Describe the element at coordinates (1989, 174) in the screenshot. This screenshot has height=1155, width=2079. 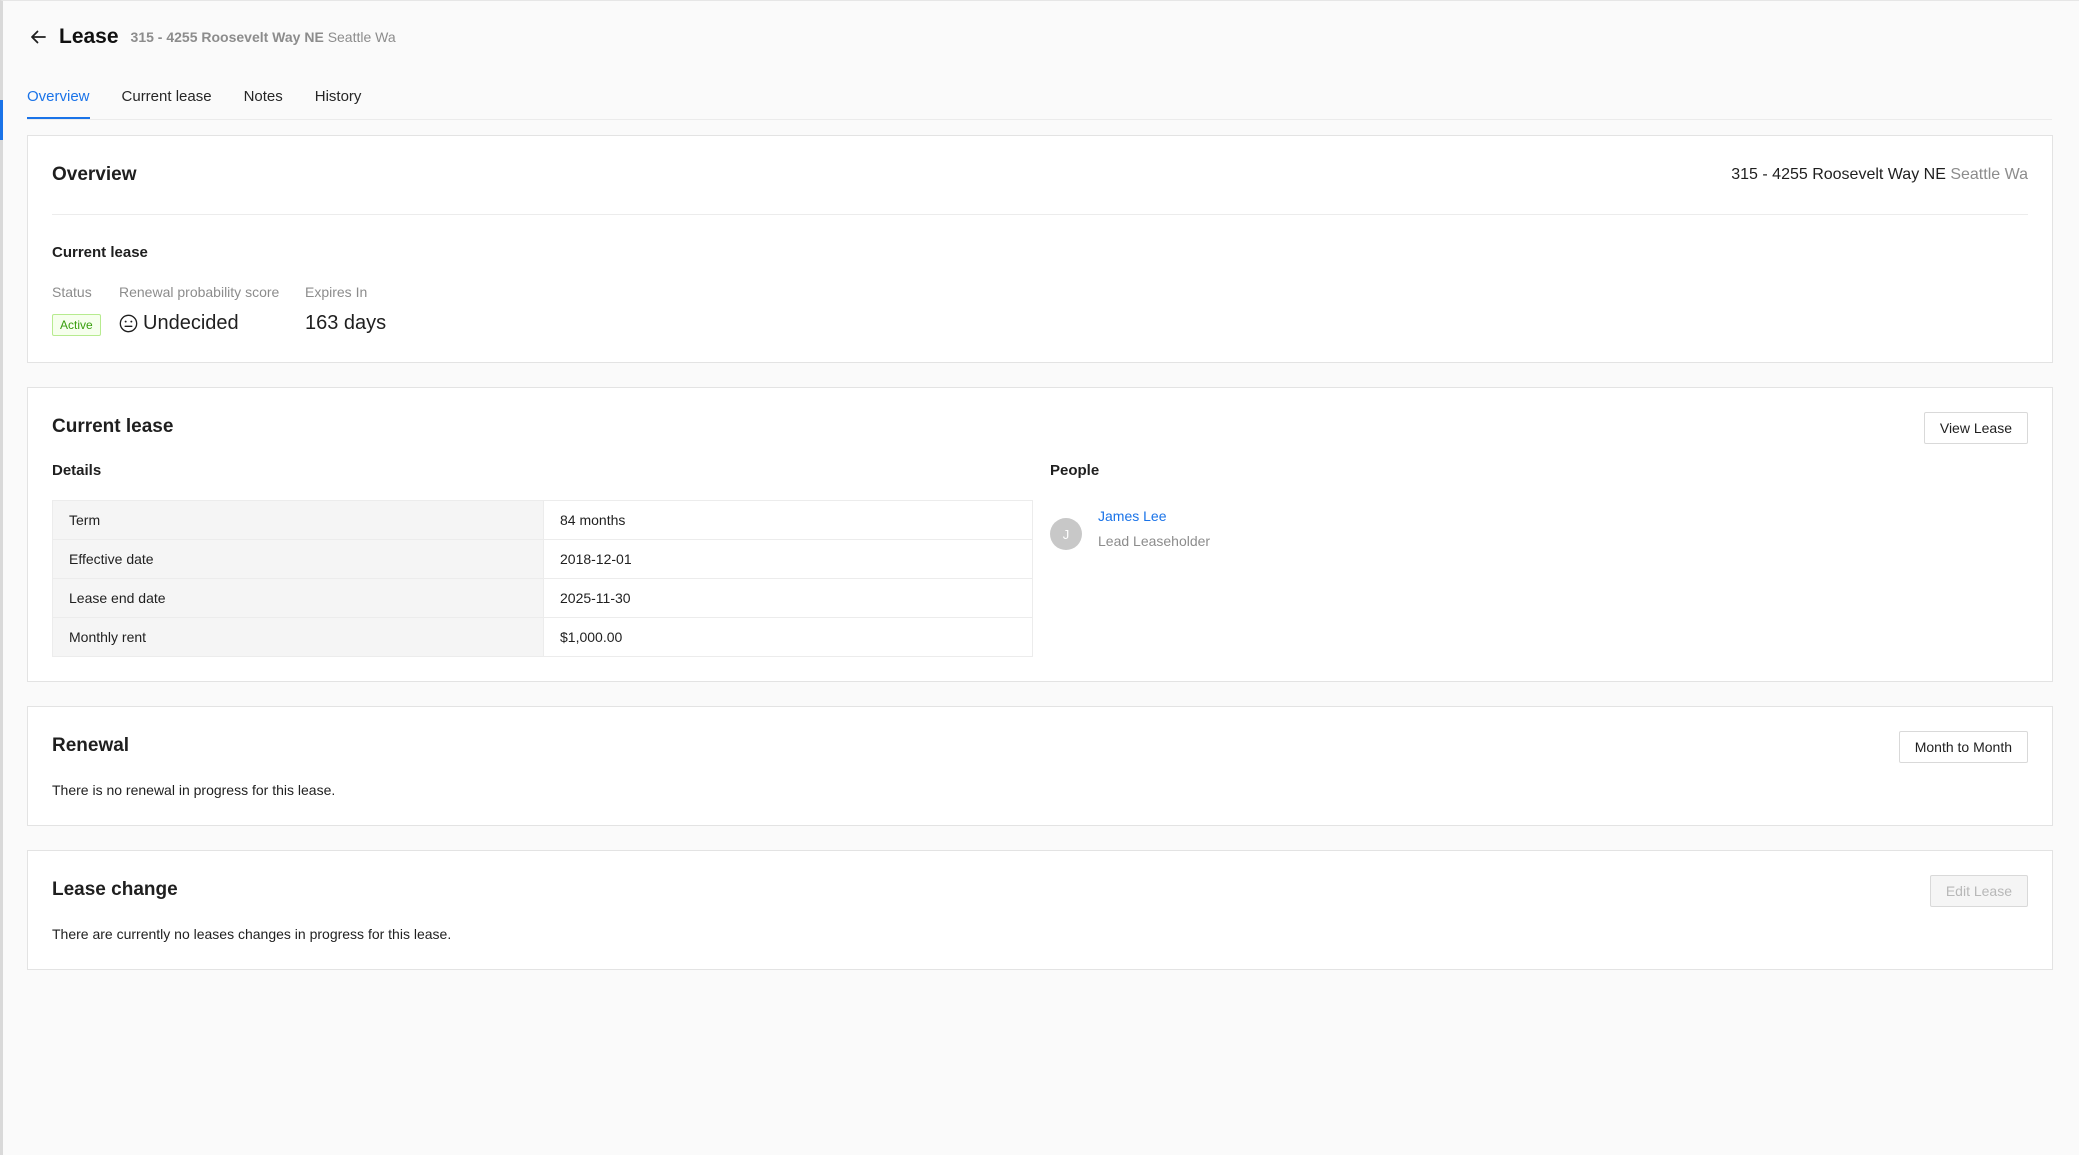
I see `overview-address-city: Seattle Wa` at that location.